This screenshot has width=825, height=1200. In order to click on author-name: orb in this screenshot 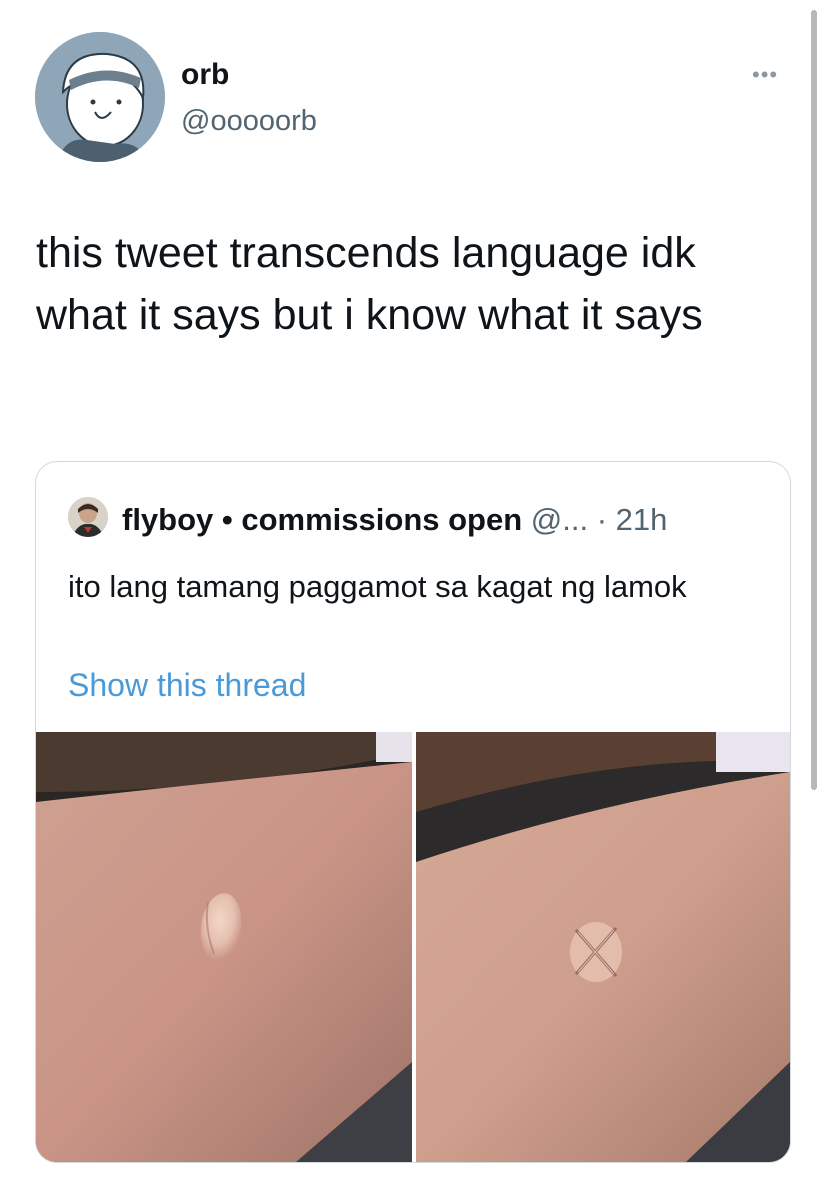, I will do `click(205, 75)`.